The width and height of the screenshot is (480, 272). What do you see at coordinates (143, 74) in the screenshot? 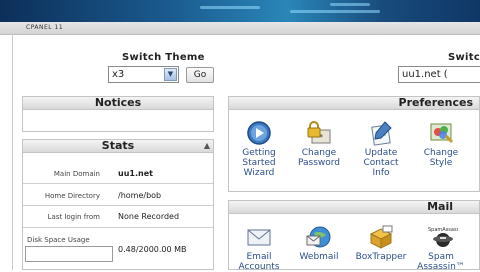
I see `theme-select: x3 ▼` at bounding box center [143, 74].